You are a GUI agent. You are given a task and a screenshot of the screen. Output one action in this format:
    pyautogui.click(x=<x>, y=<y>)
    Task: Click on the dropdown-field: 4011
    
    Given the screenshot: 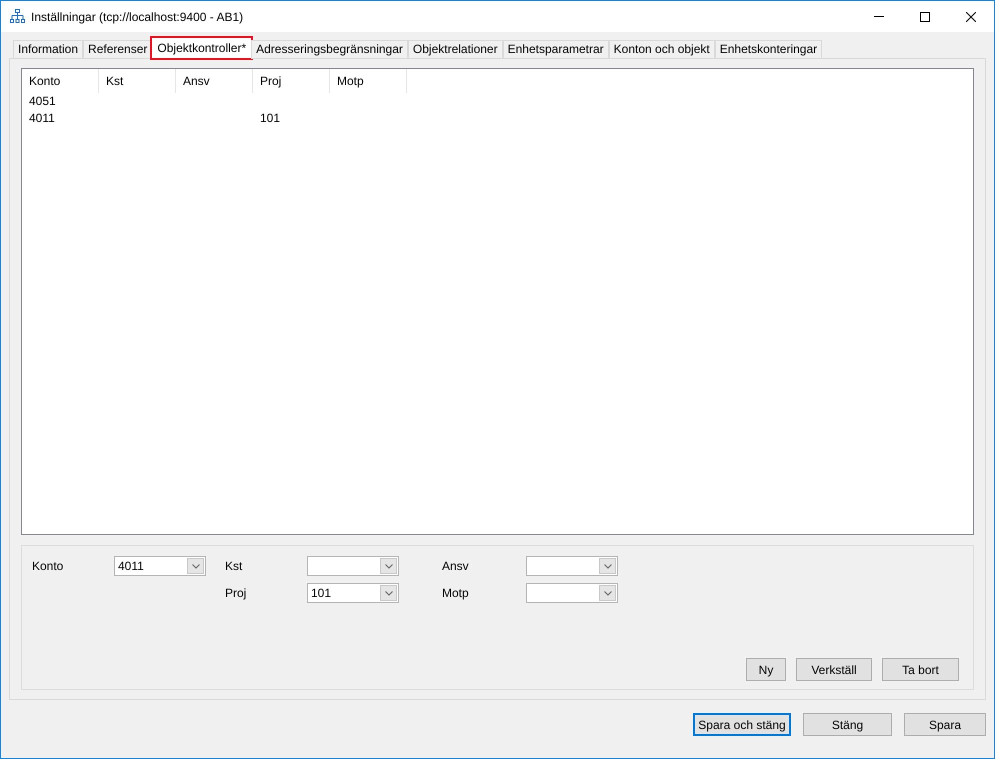 What is the action you would take?
    pyautogui.click(x=160, y=566)
    